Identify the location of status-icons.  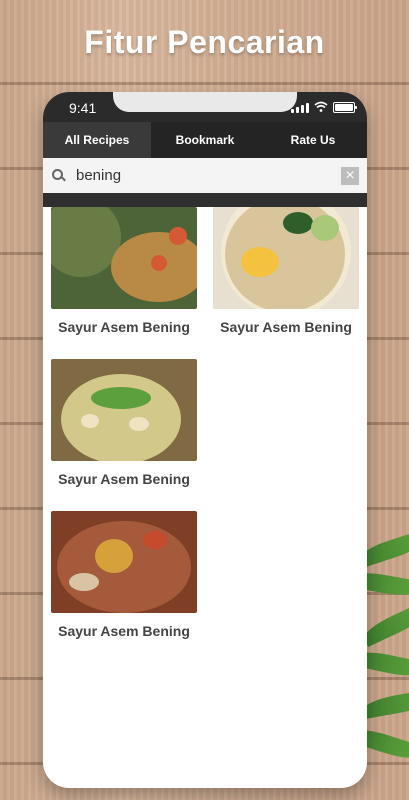
(324, 107).